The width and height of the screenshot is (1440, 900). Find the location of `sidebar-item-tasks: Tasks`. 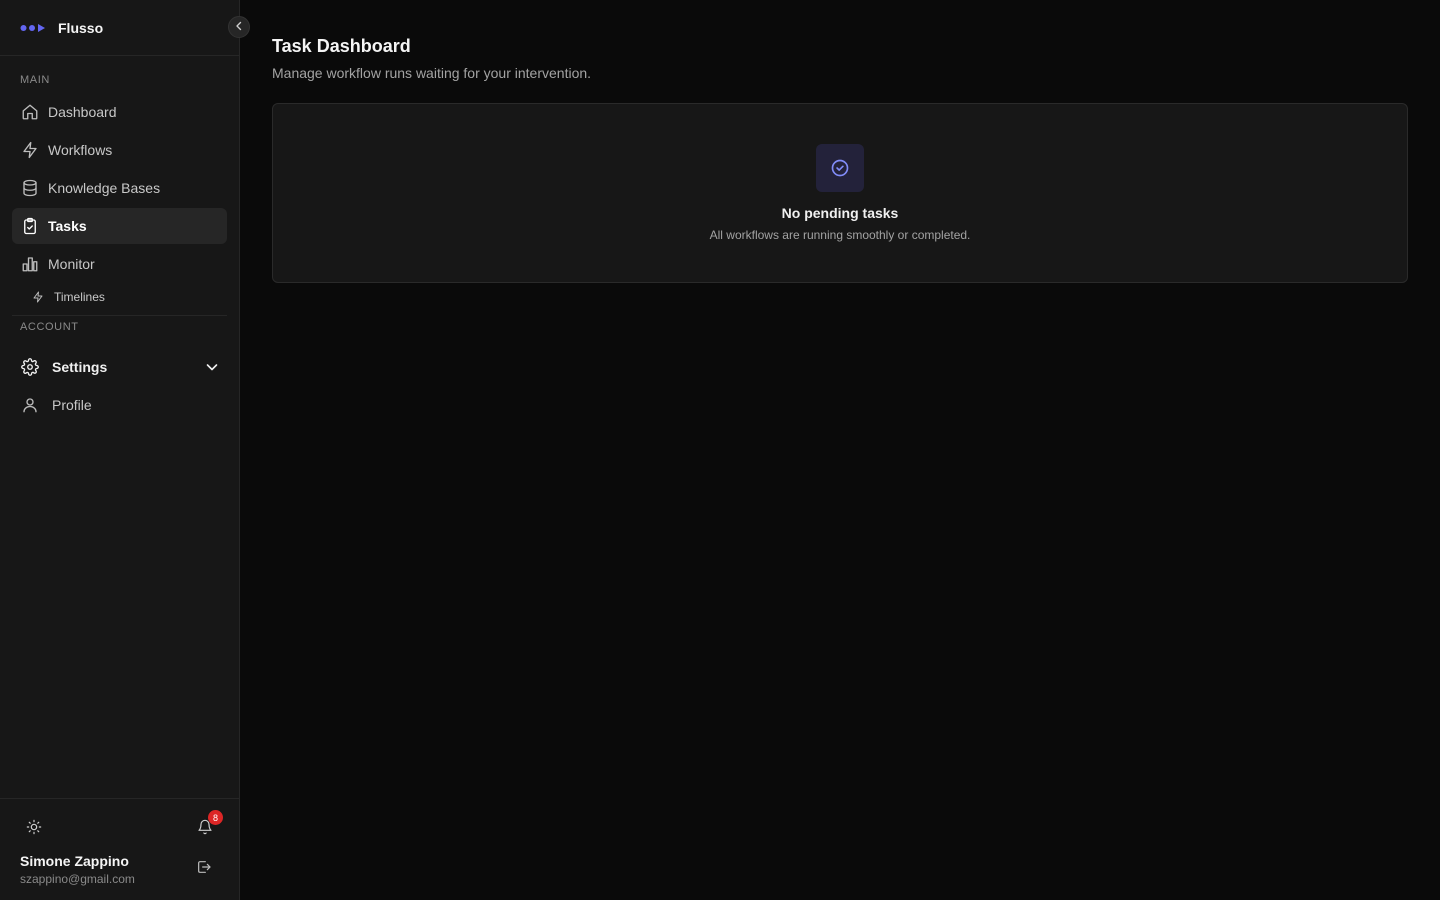

sidebar-item-tasks: Tasks is located at coordinates (119, 226).